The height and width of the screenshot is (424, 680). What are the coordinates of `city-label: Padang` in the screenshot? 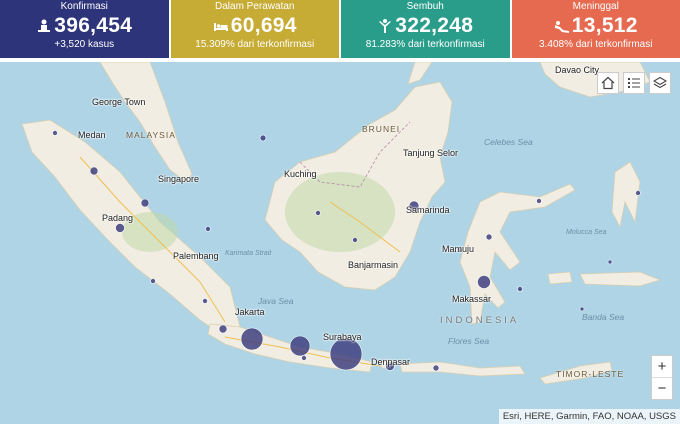 It's located at (118, 218).